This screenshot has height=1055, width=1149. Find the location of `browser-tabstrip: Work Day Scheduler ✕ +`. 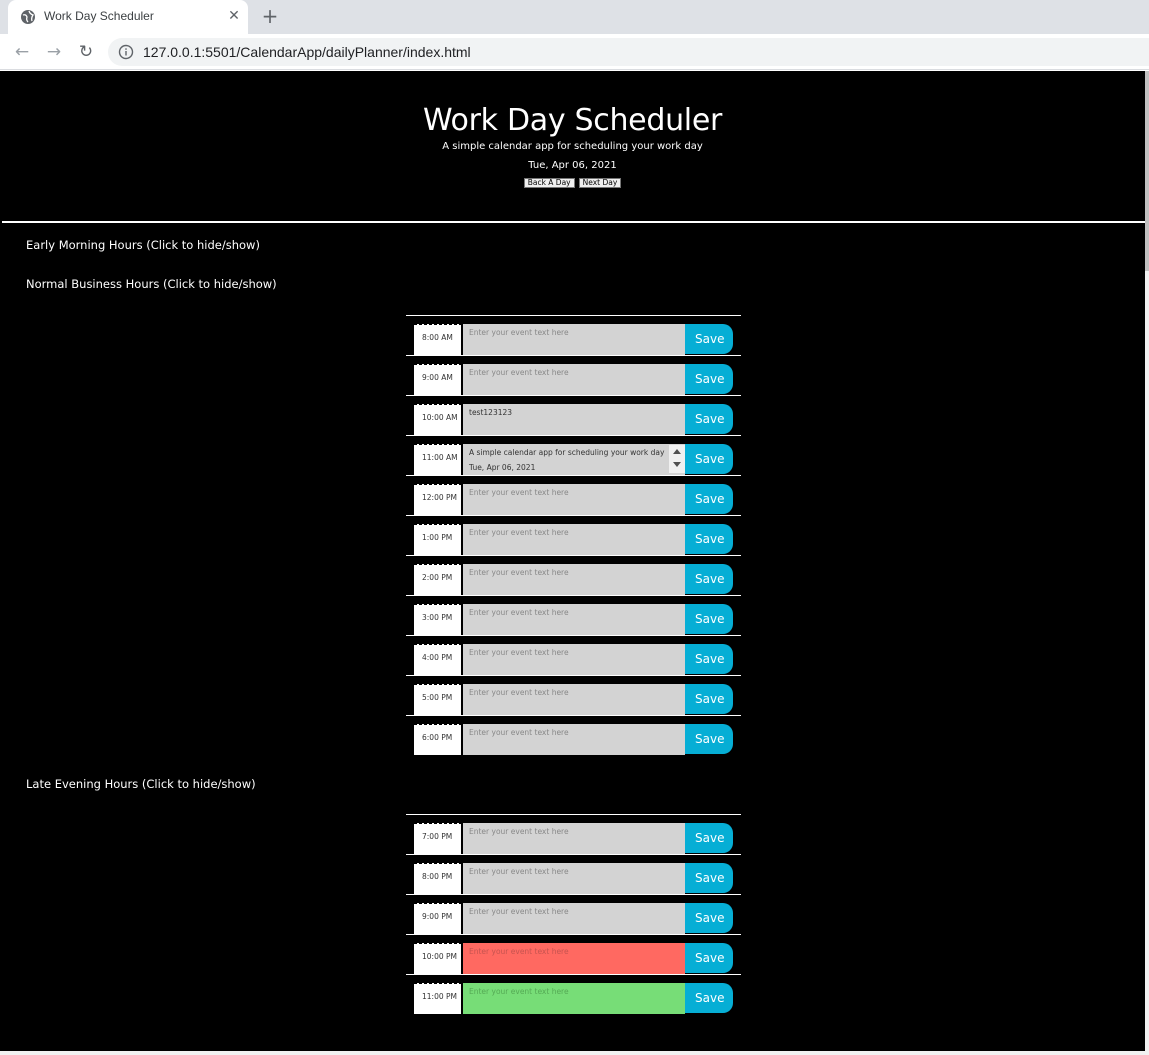

browser-tabstrip: Work Day Scheduler ✕ + is located at coordinates (574, 17).